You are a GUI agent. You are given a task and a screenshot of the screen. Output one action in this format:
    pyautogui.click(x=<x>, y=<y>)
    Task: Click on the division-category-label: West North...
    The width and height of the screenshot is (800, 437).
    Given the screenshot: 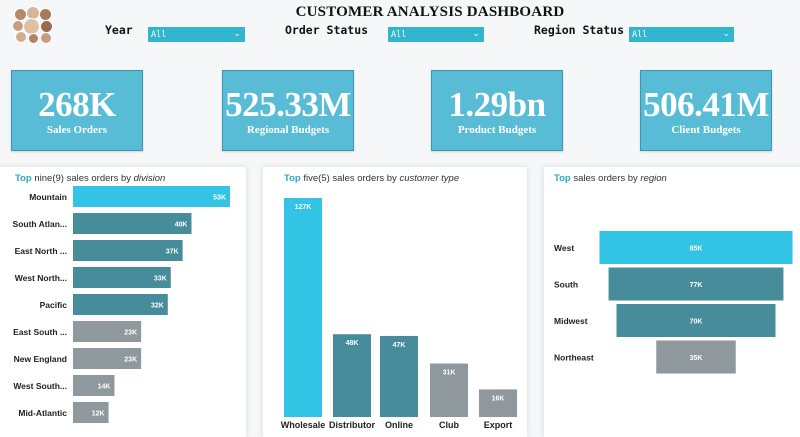 What is the action you would take?
    pyautogui.click(x=41, y=278)
    